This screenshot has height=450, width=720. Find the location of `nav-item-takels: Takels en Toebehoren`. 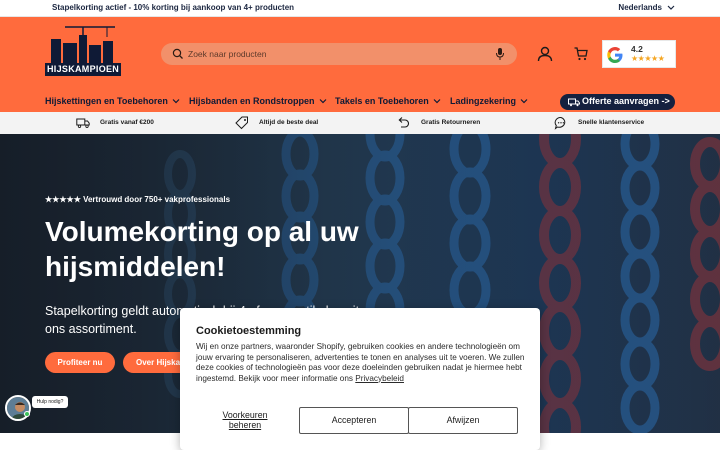

nav-item-takels: Takels en Toebehoren is located at coordinates (388, 101).